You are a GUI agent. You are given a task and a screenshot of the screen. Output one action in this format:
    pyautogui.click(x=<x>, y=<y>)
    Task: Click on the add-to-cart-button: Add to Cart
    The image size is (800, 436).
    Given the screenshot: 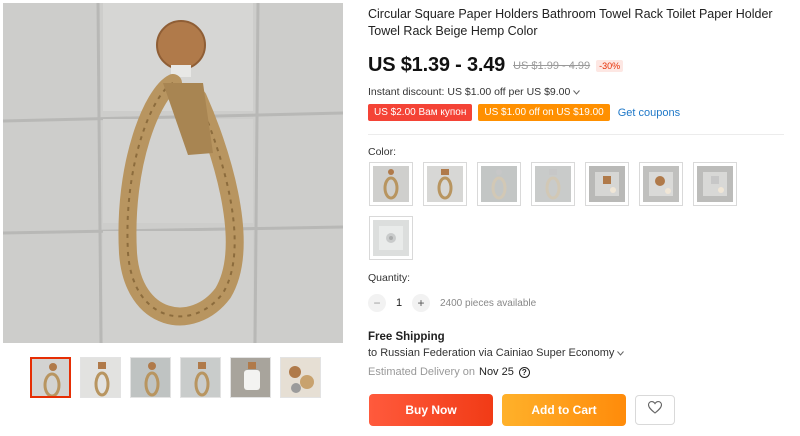 What is the action you would take?
    pyautogui.click(x=564, y=410)
    